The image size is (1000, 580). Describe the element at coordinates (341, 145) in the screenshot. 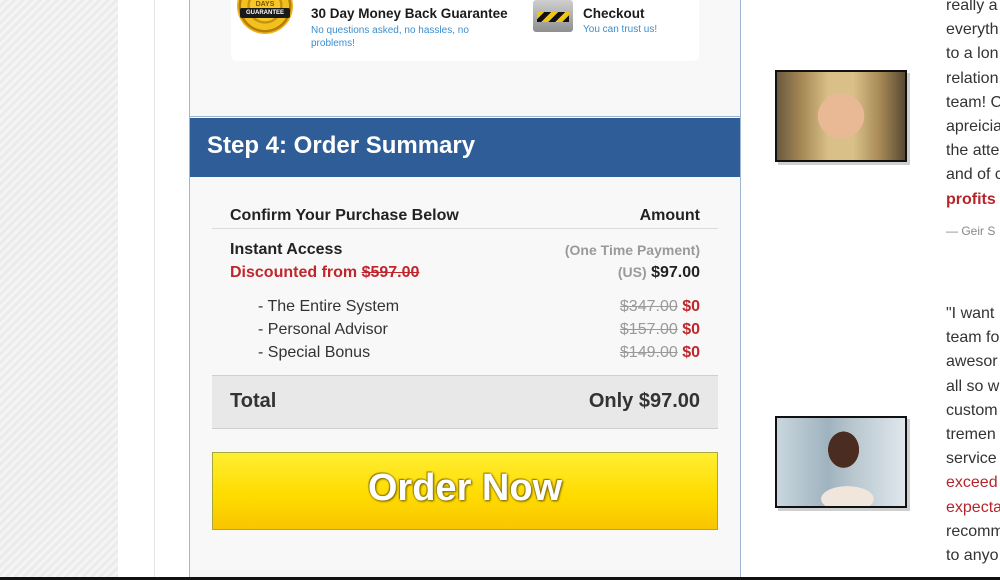

I see `step-title: Step 4: Order Summary` at that location.